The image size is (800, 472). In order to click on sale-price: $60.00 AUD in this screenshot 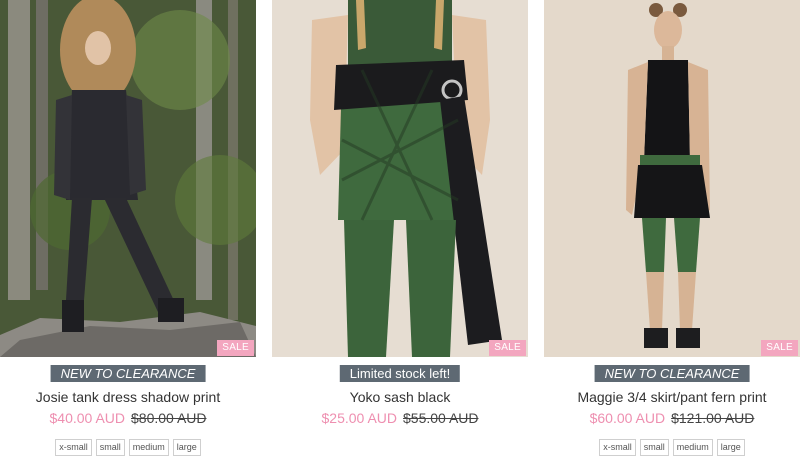, I will do `click(627, 418)`.